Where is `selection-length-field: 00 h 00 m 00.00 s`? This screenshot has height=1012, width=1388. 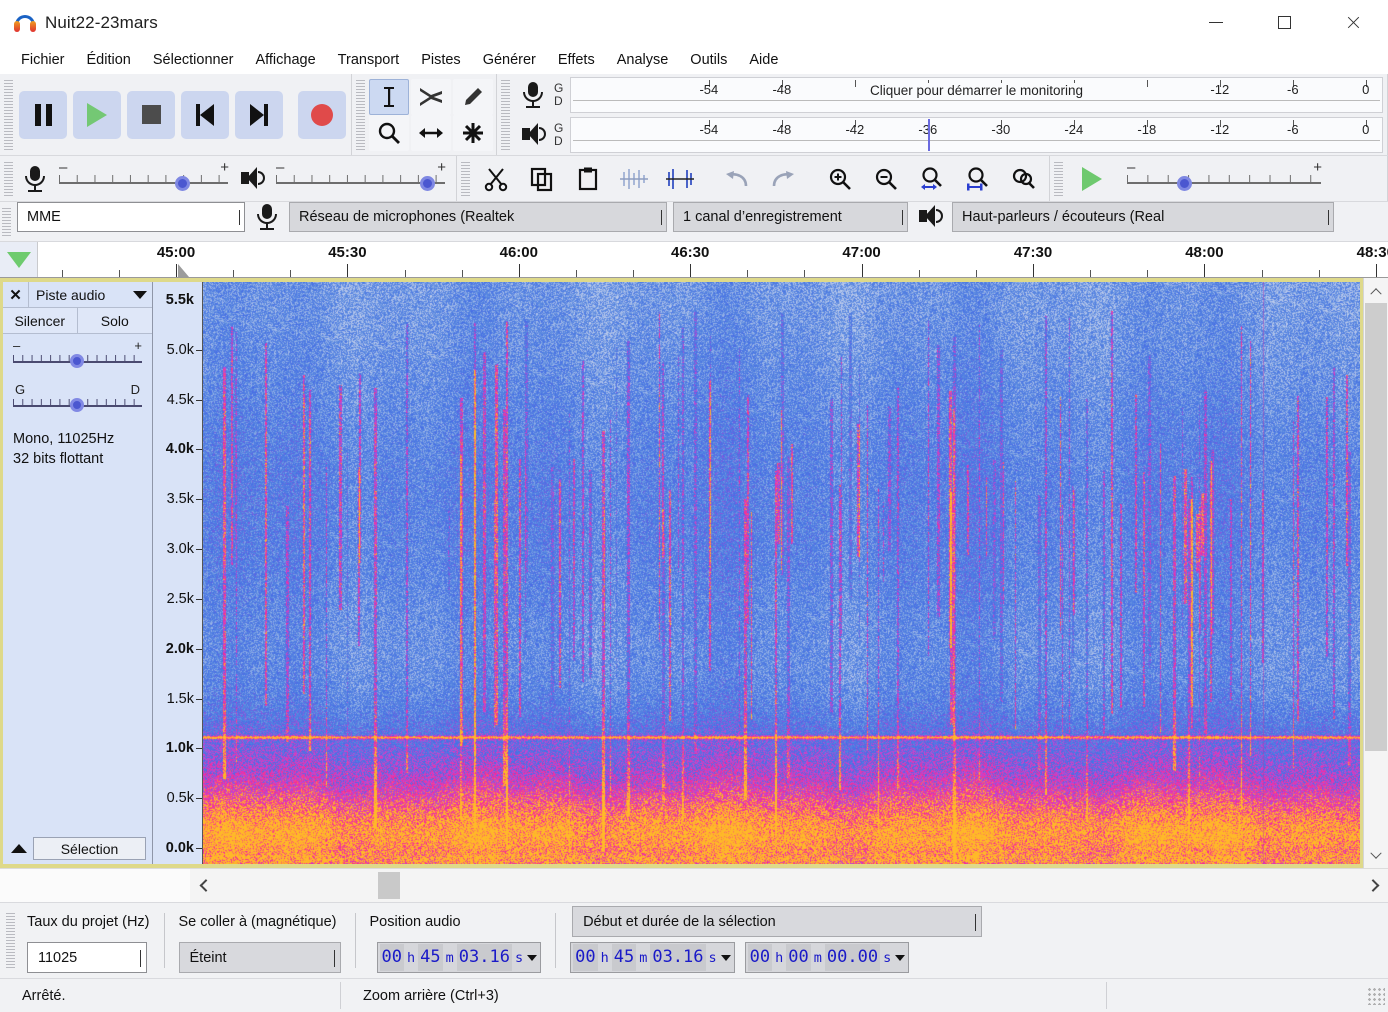
selection-length-field: 00 h 00 m 00.00 s is located at coordinates (827, 957).